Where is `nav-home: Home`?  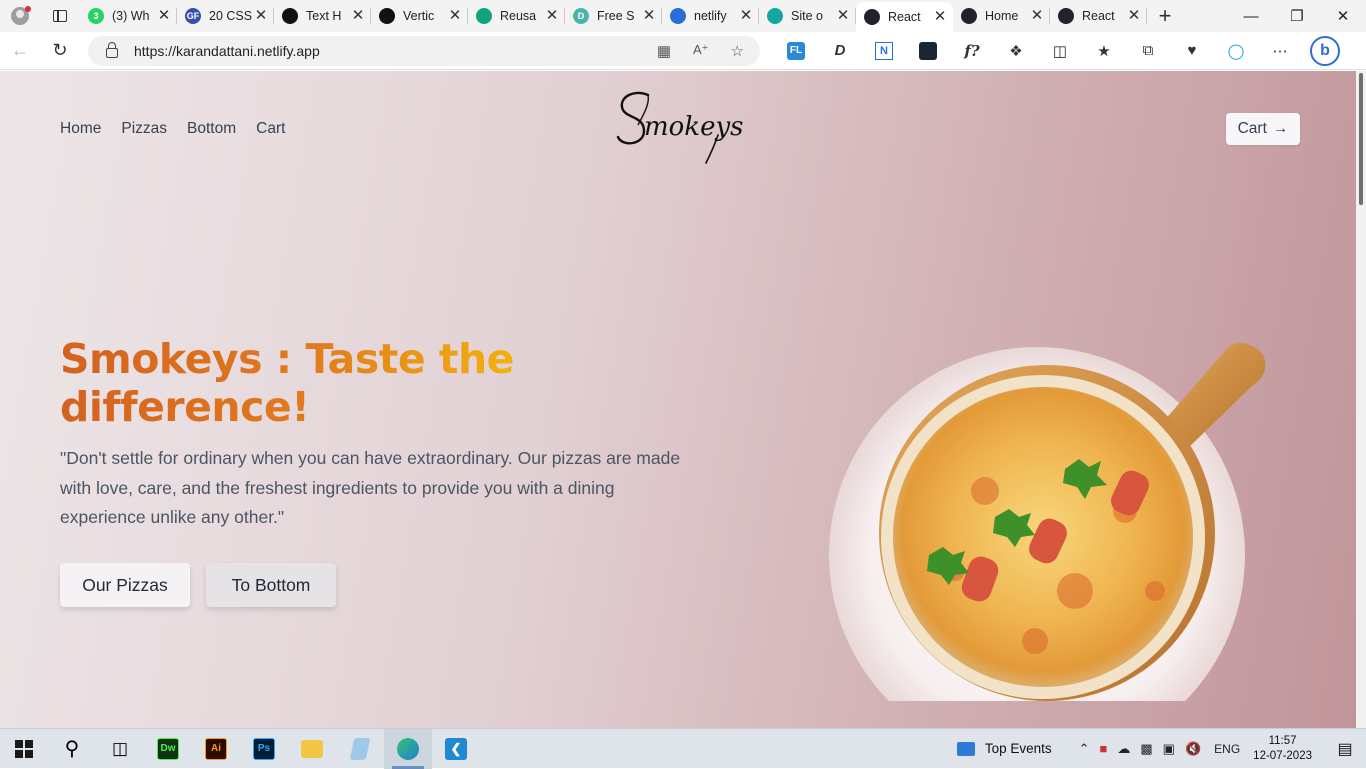 nav-home: Home is located at coordinates (80, 129).